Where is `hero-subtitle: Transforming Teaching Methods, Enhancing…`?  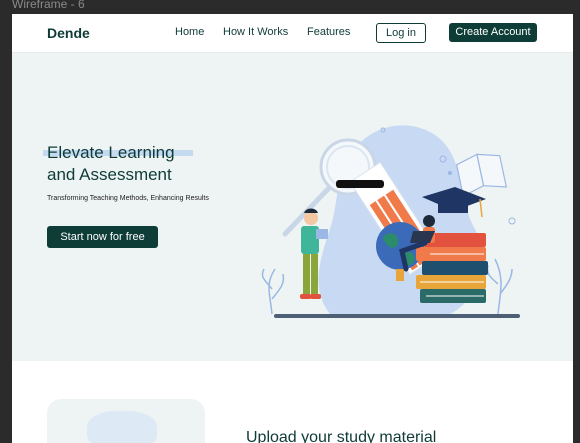 hero-subtitle: Transforming Teaching Methods, Enhancing… is located at coordinates (128, 198).